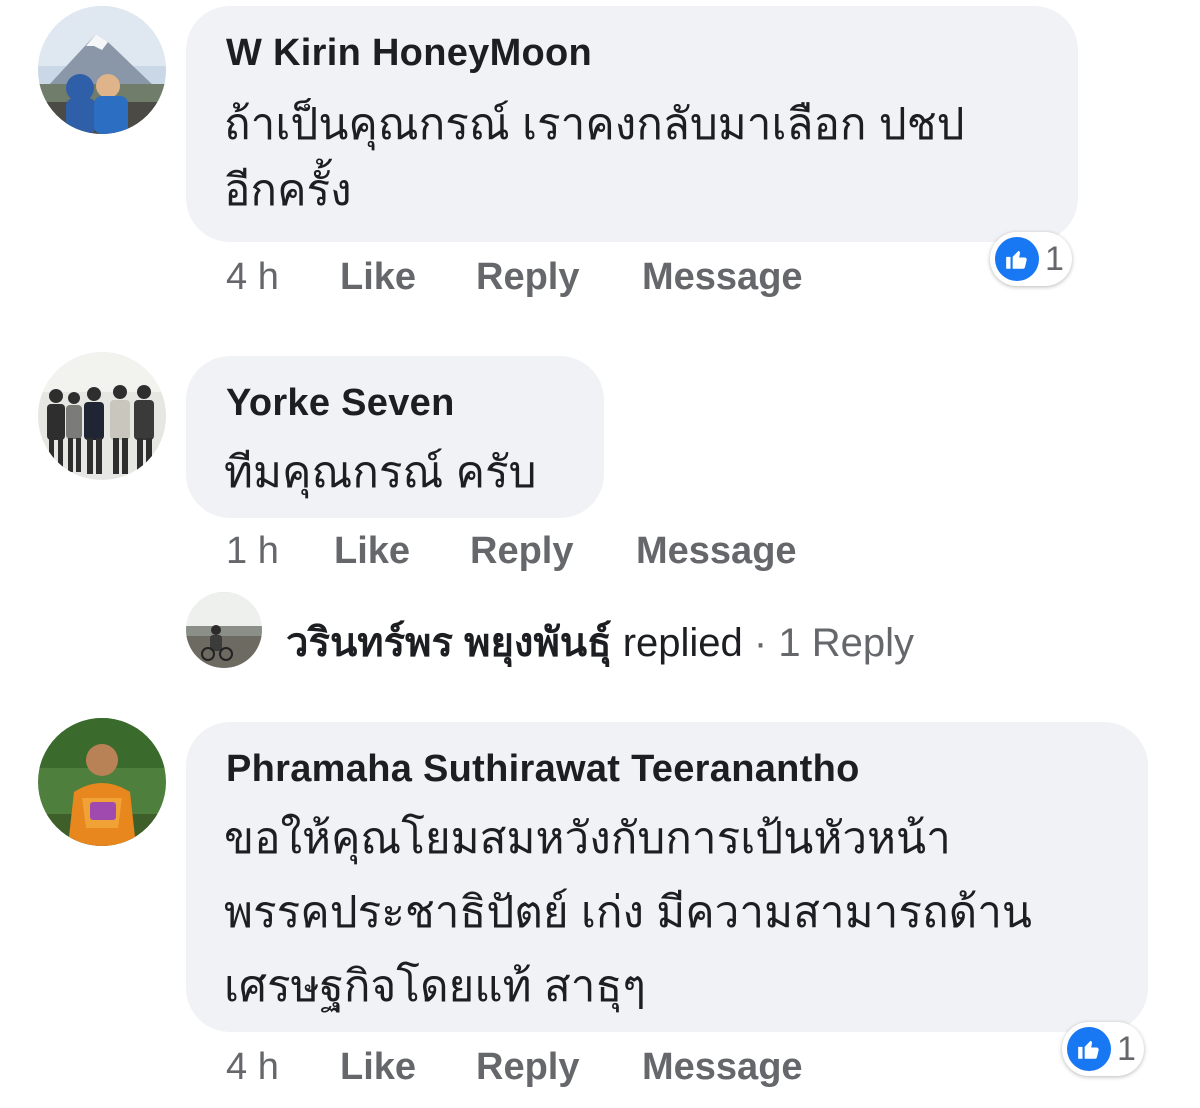 This screenshot has height=1108, width=1200. I want to click on avatar-landscape-photo, so click(224, 630).